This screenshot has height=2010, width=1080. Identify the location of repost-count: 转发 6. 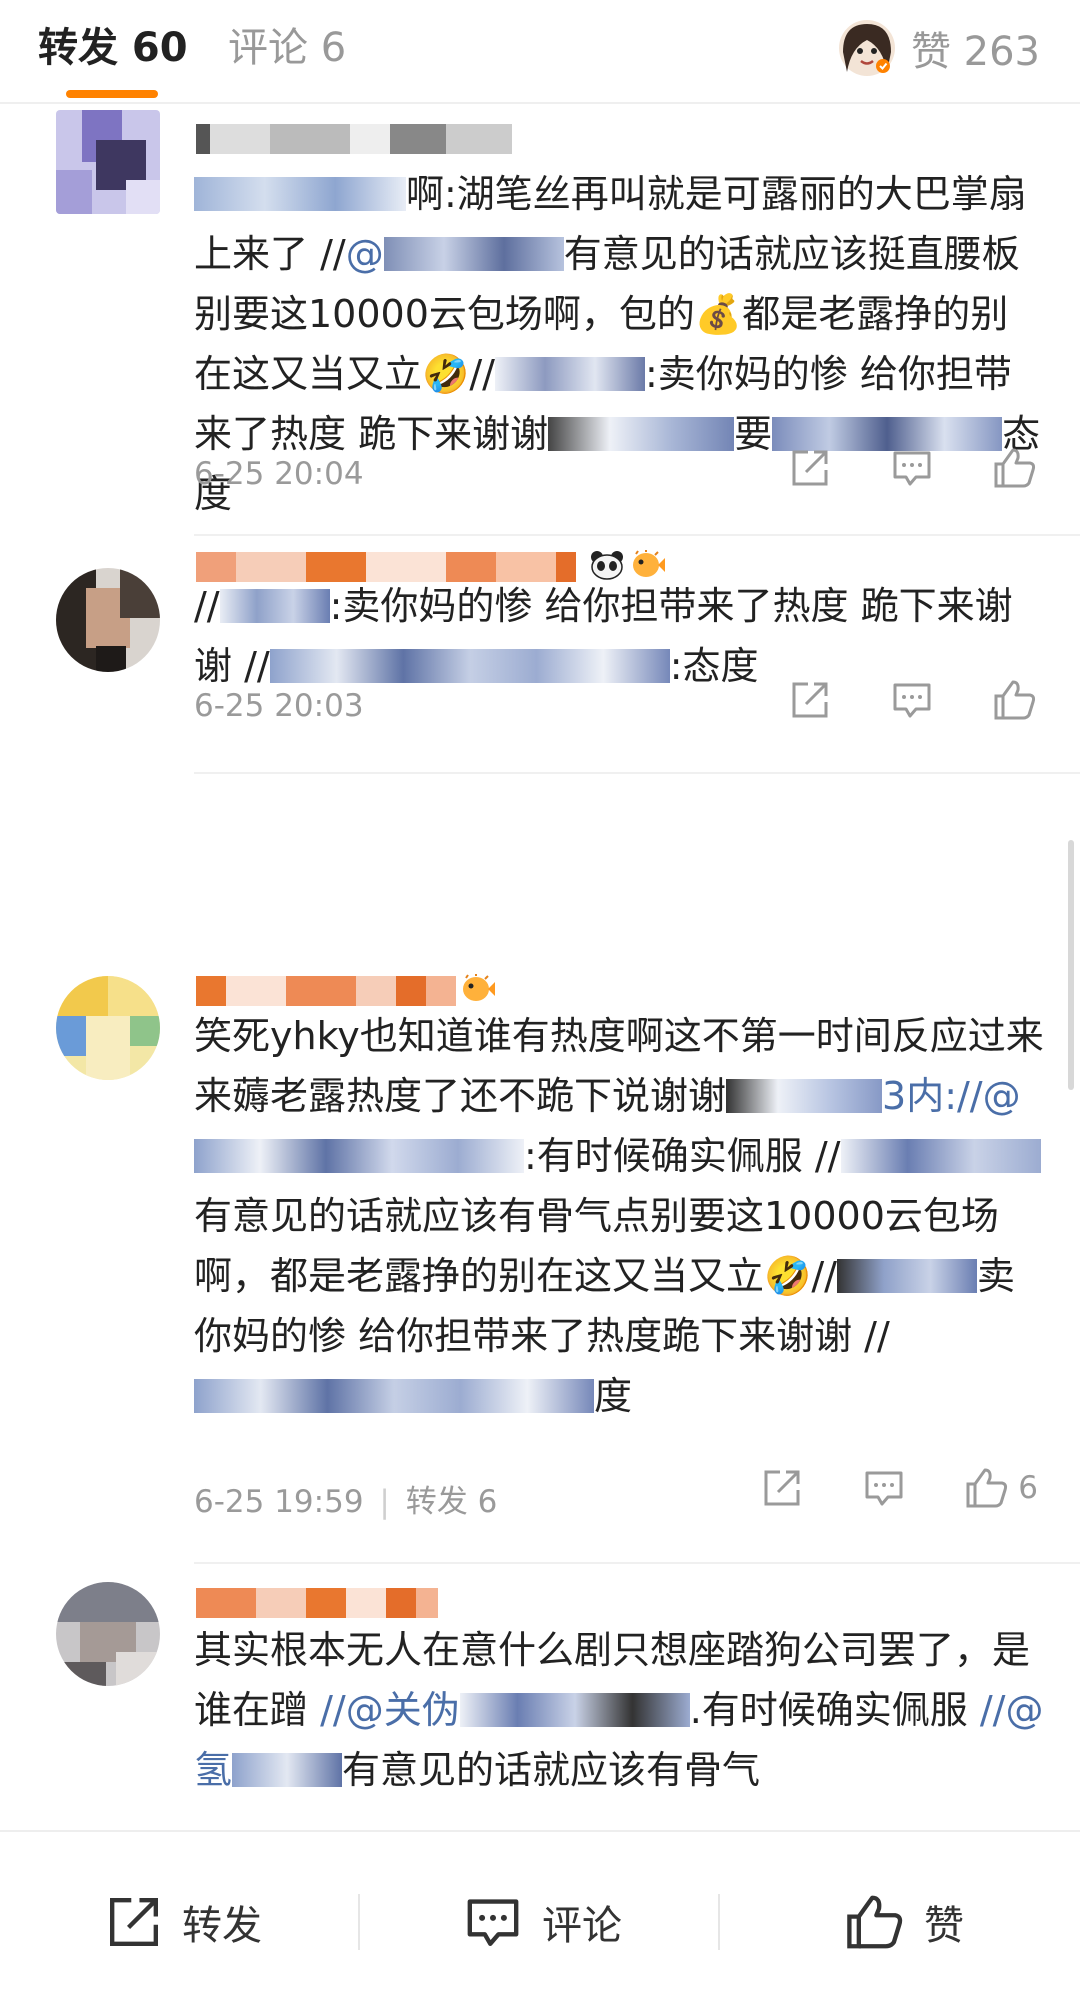
(452, 1502).